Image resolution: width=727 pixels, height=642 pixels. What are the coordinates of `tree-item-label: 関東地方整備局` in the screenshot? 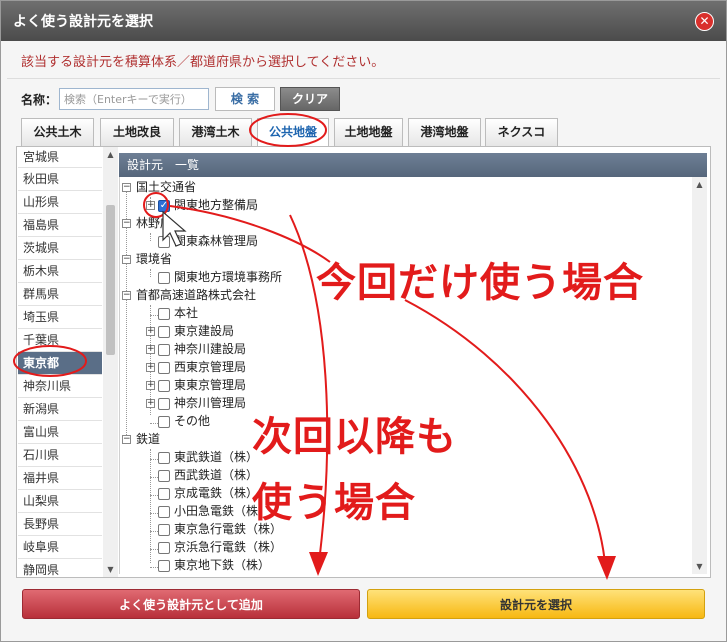 It's located at (216, 205).